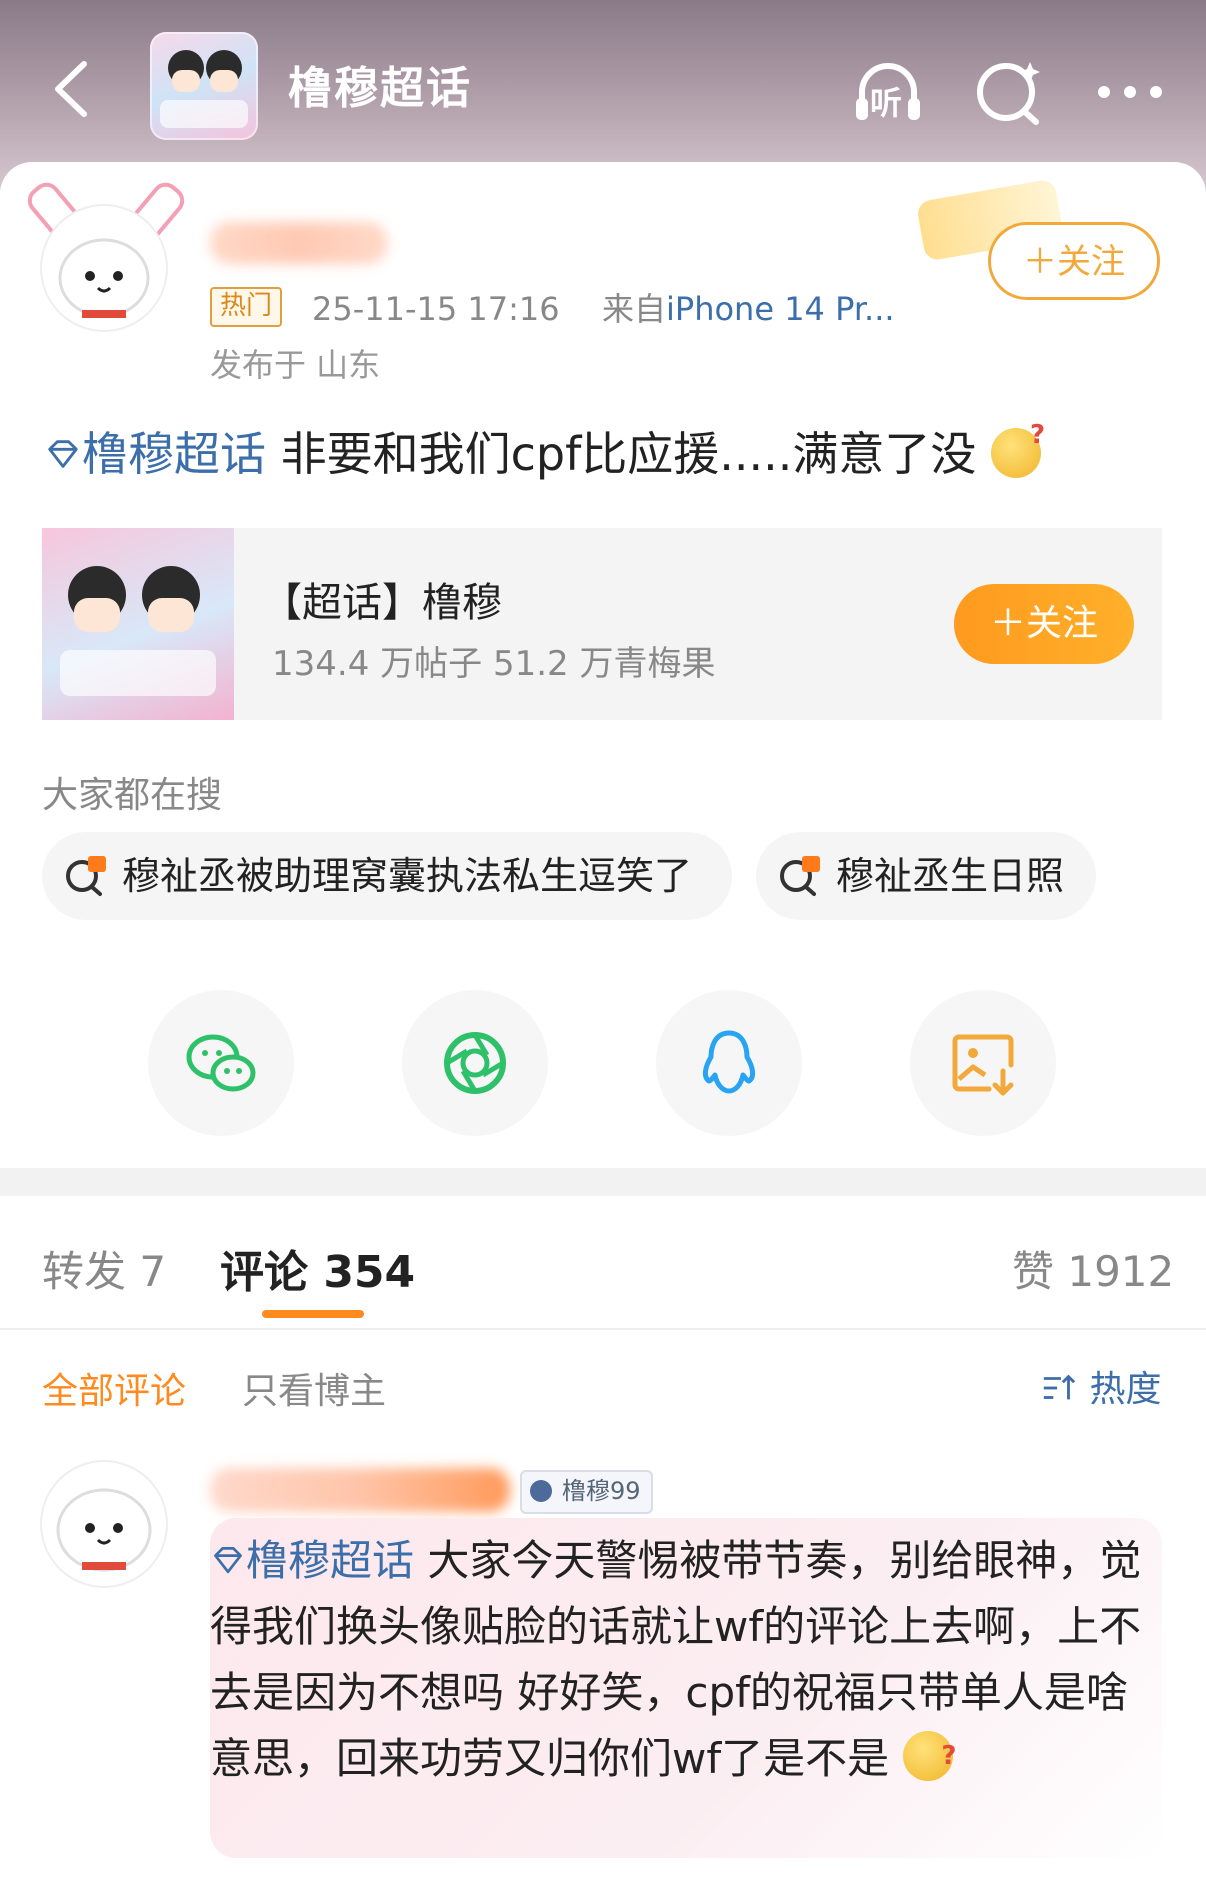 This screenshot has height=1900, width=1206. What do you see at coordinates (132, 795) in the screenshot?
I see `trending-label: 大家都在搜` at bounding box center [132, 795].